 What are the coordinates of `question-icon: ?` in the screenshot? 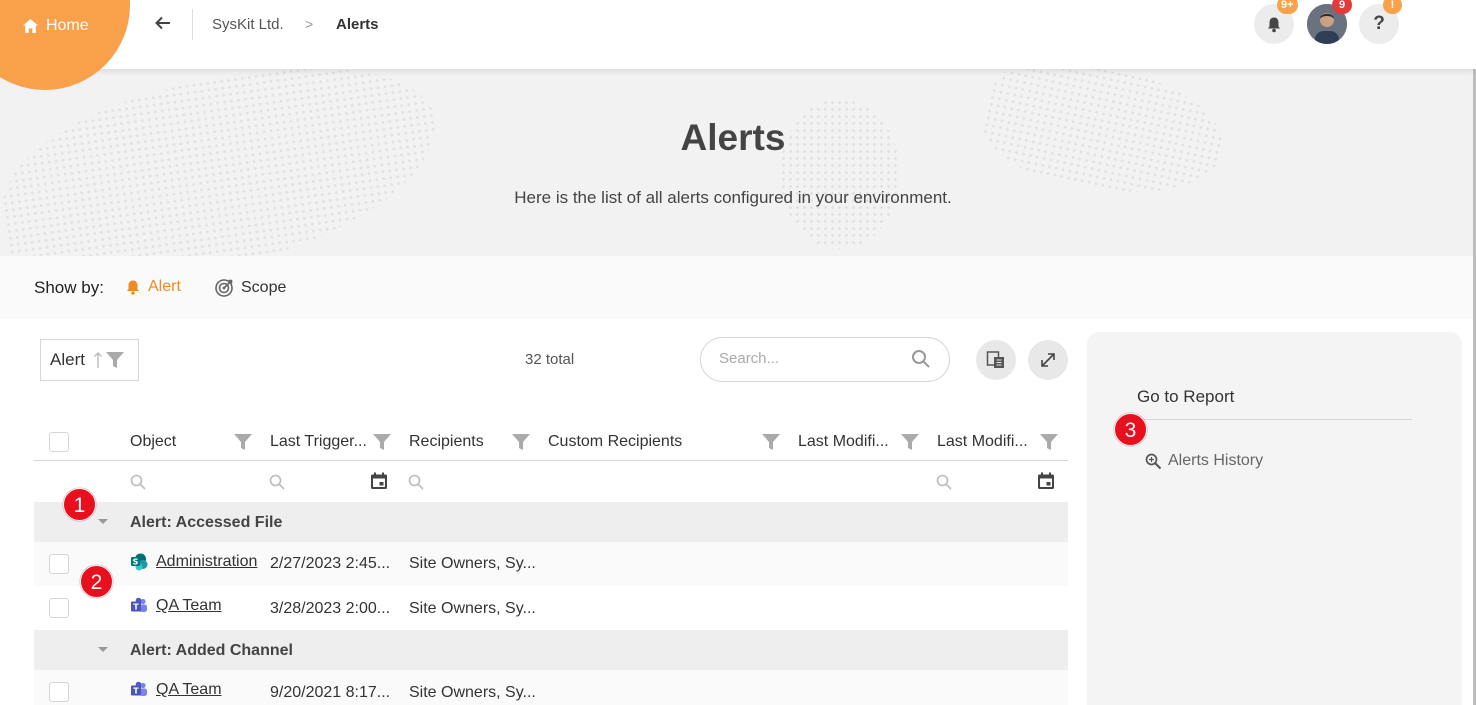 It's located at (1379, 23).